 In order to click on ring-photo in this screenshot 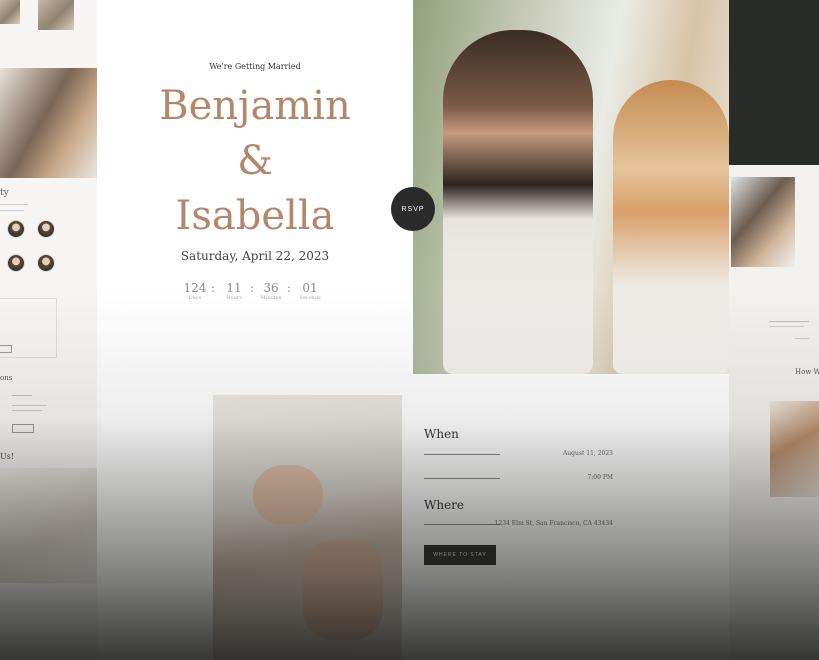, I will do `click(307, 527)`.